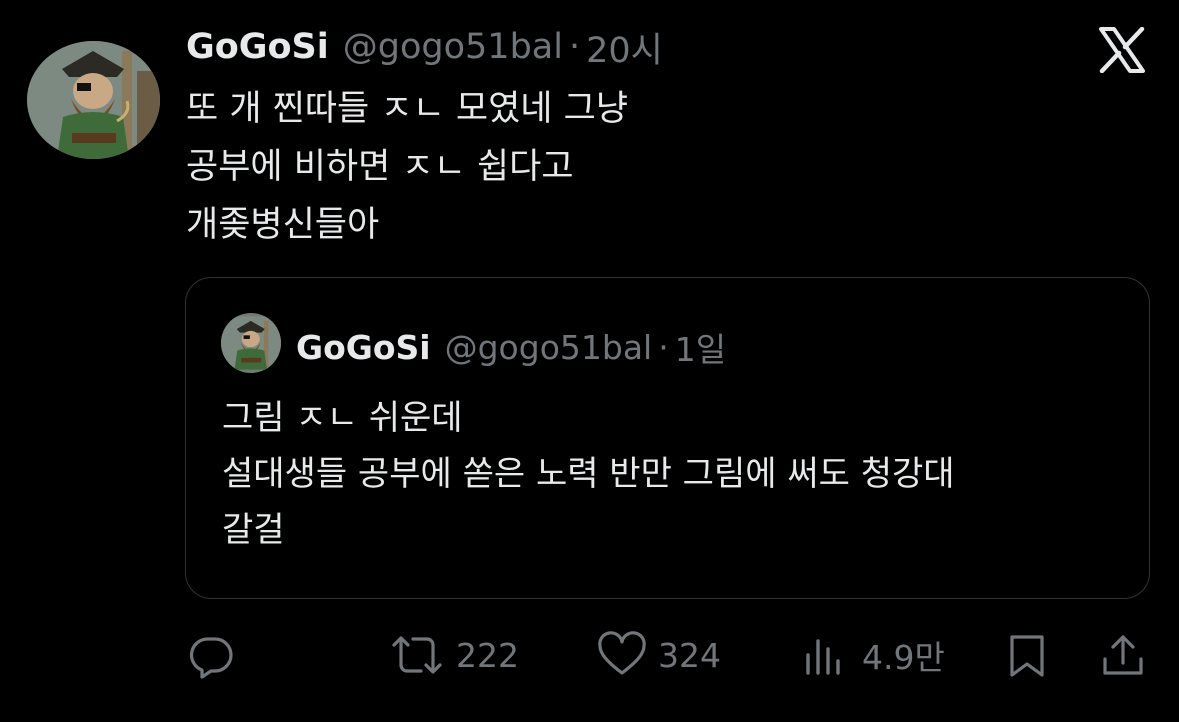  I want to click on display-name: GoGoSi, so click(257, 47).